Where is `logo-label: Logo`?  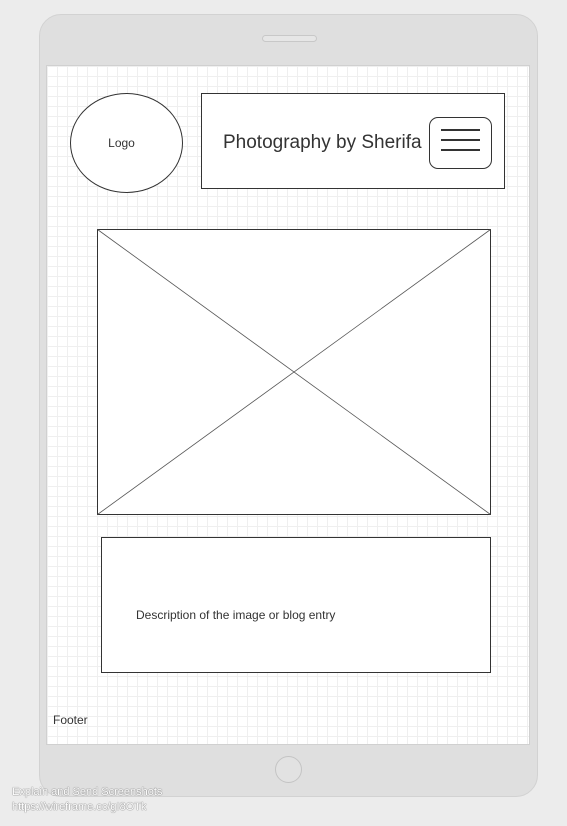 logo-label: Logo is located at coordinates (121, 143).